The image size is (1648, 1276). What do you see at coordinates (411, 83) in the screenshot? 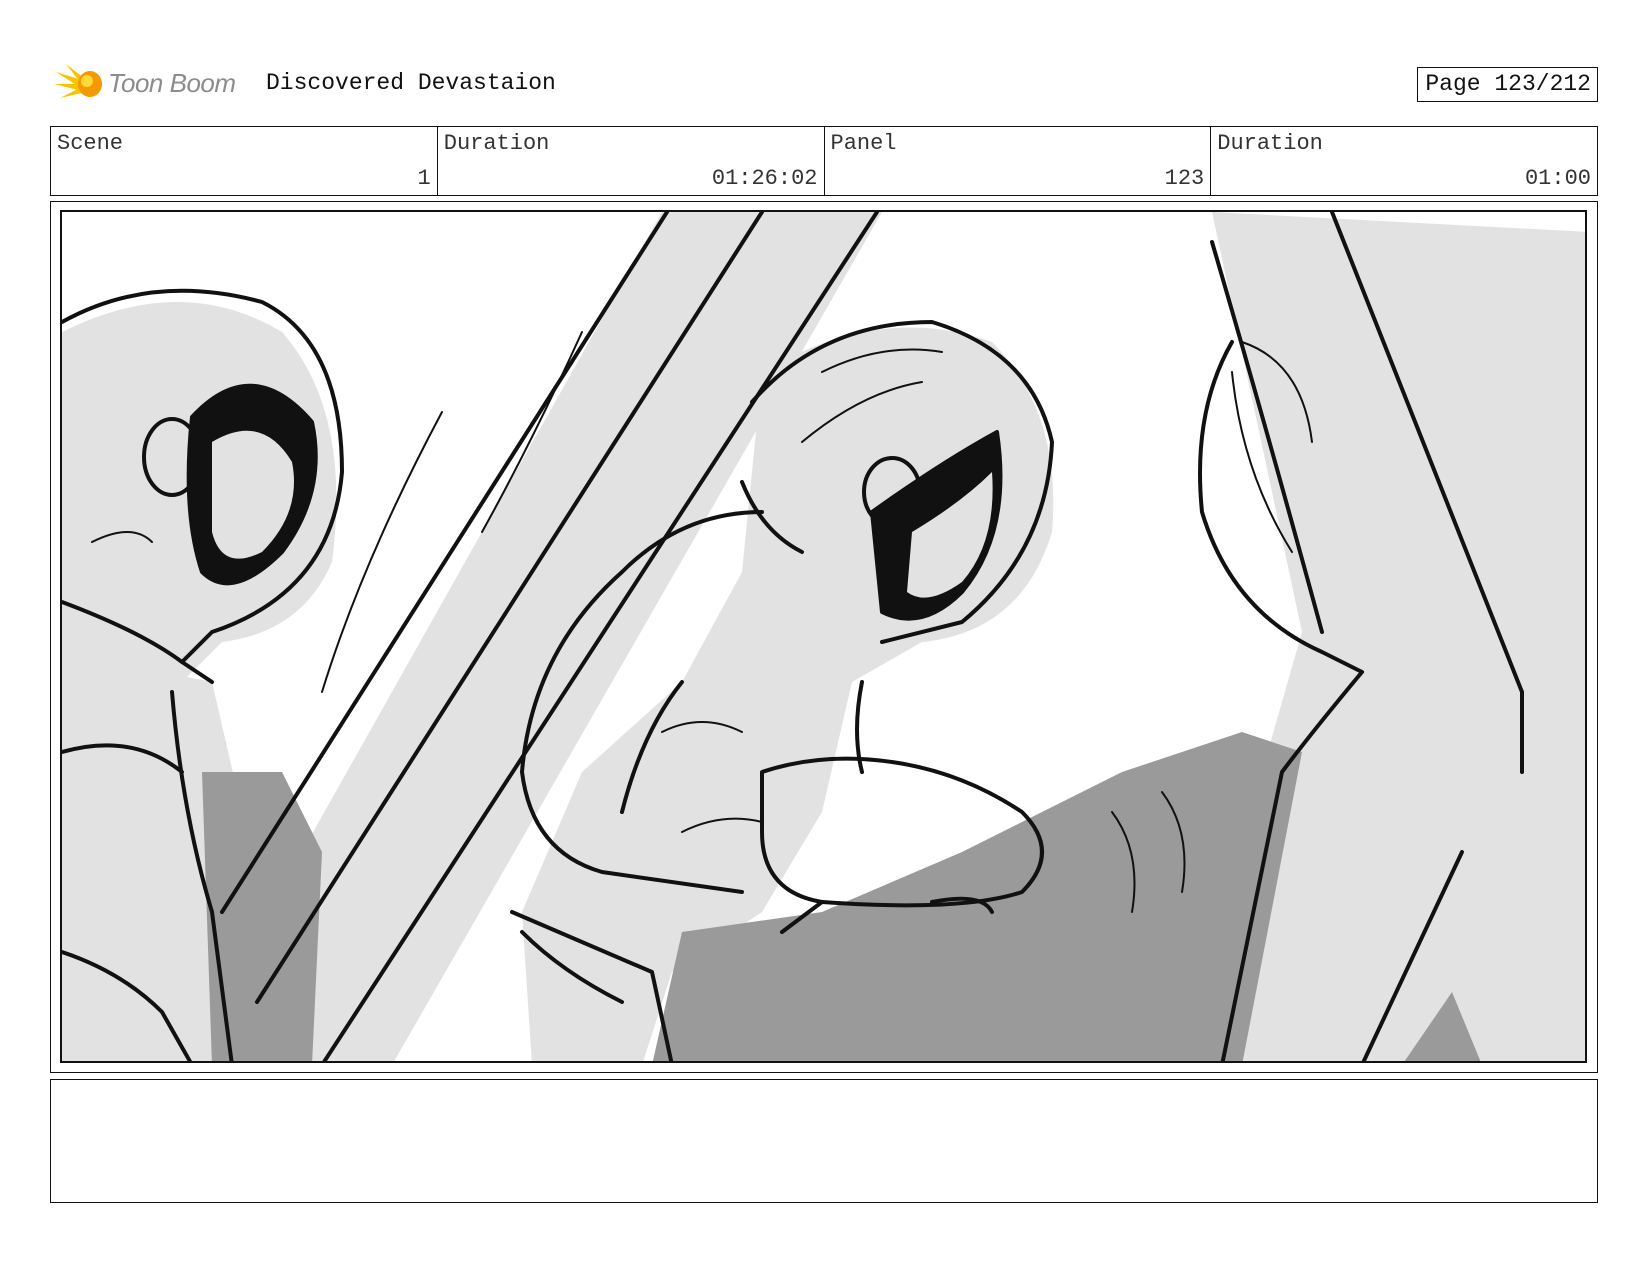
I see `document-title: Discovered Devastaion` at bounding box center [411, 83].